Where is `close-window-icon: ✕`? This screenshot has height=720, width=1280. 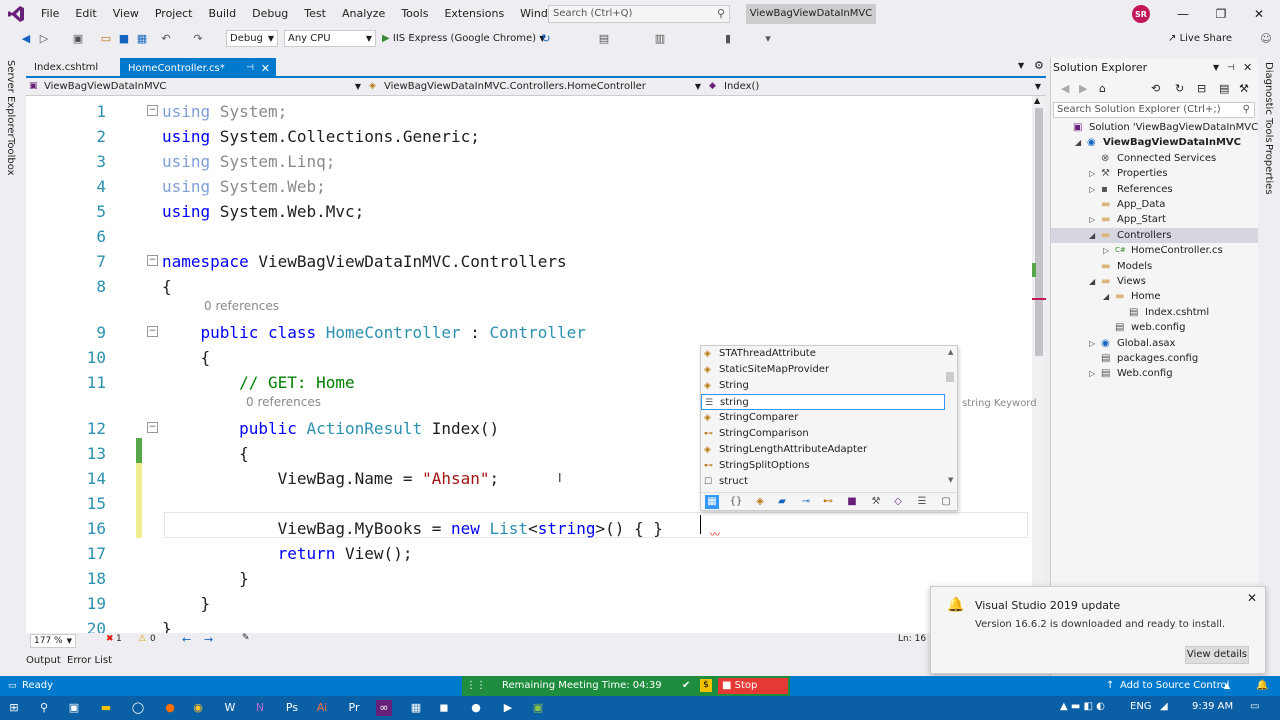
close-window-icon: ✕ is located at coordinates (1259, 14).